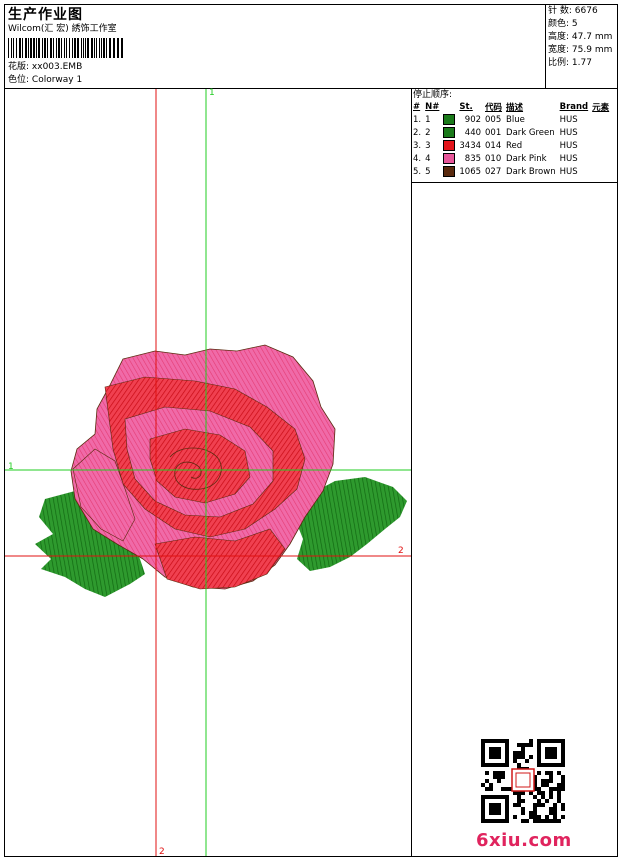 The image size is (620, 860). I want to click on ratio-row: 比例: 1.77, so click(580, 63).